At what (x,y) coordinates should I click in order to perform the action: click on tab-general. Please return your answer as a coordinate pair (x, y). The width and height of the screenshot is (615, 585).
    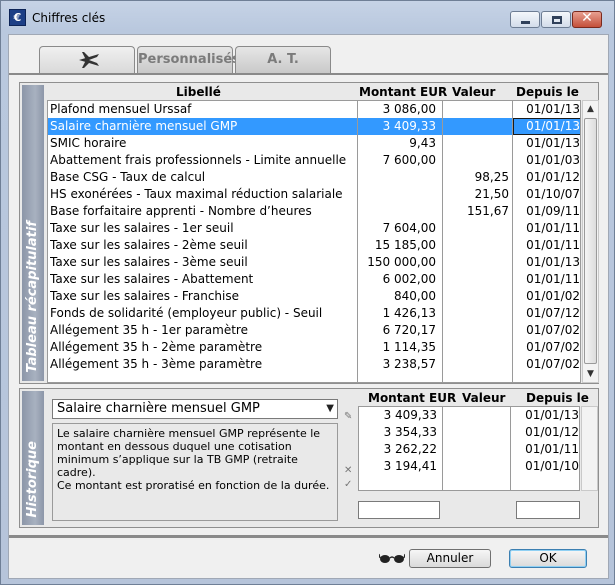
    Looking at the image, I should click on (87, 59).